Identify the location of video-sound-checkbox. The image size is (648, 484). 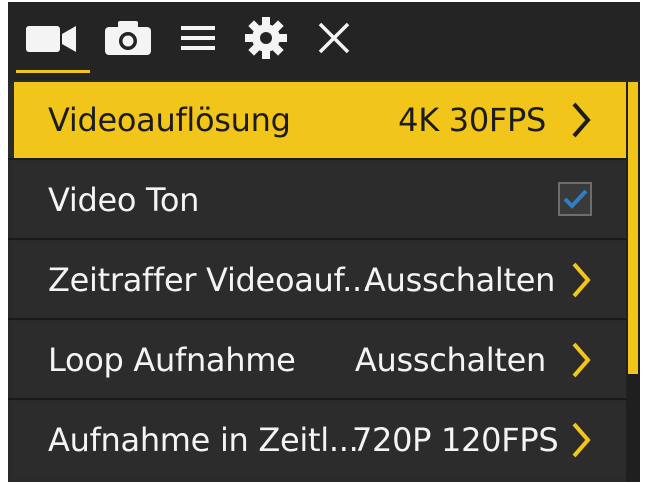
(575, 199).